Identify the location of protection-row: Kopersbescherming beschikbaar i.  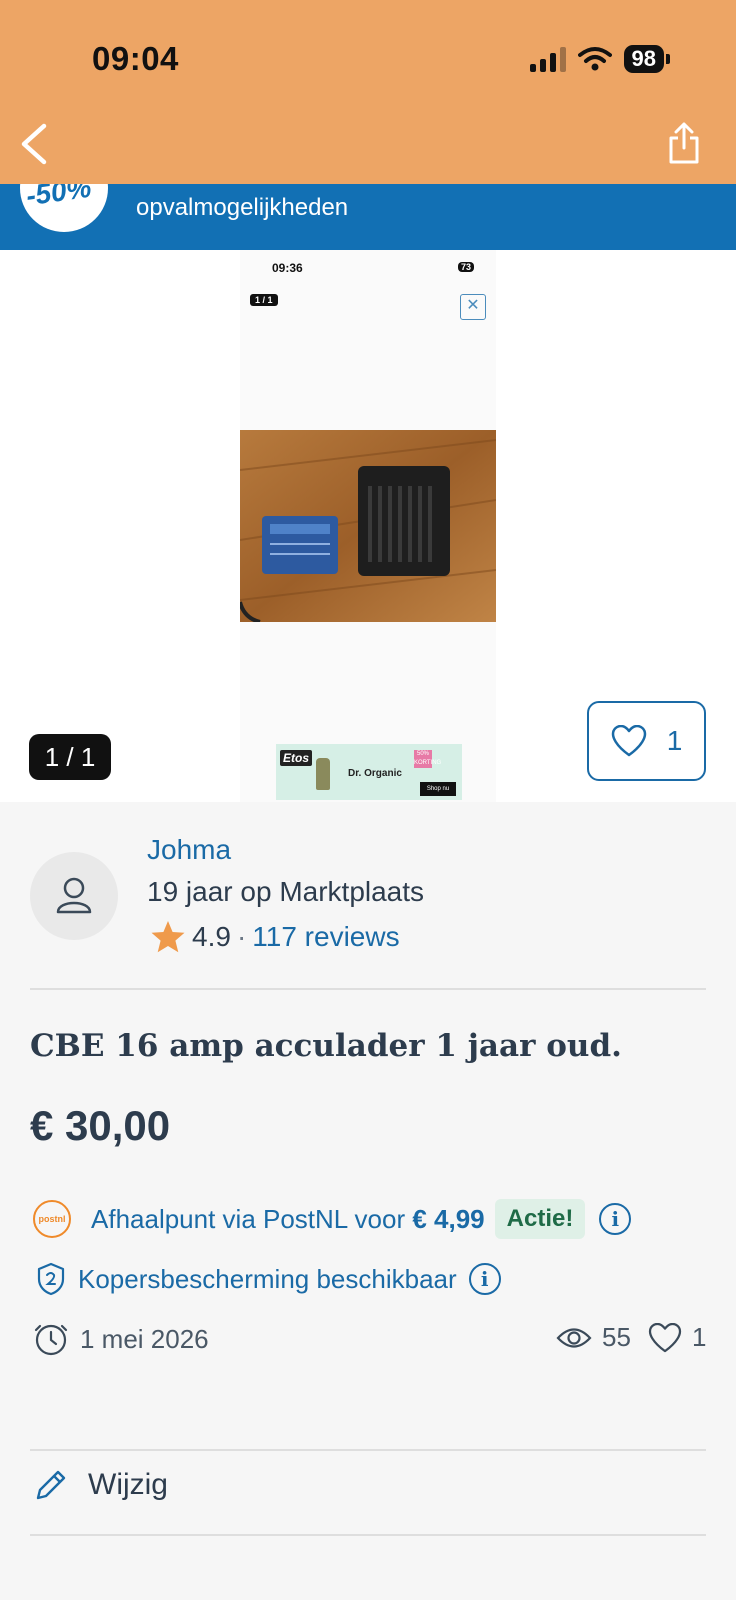
(268, 1279).